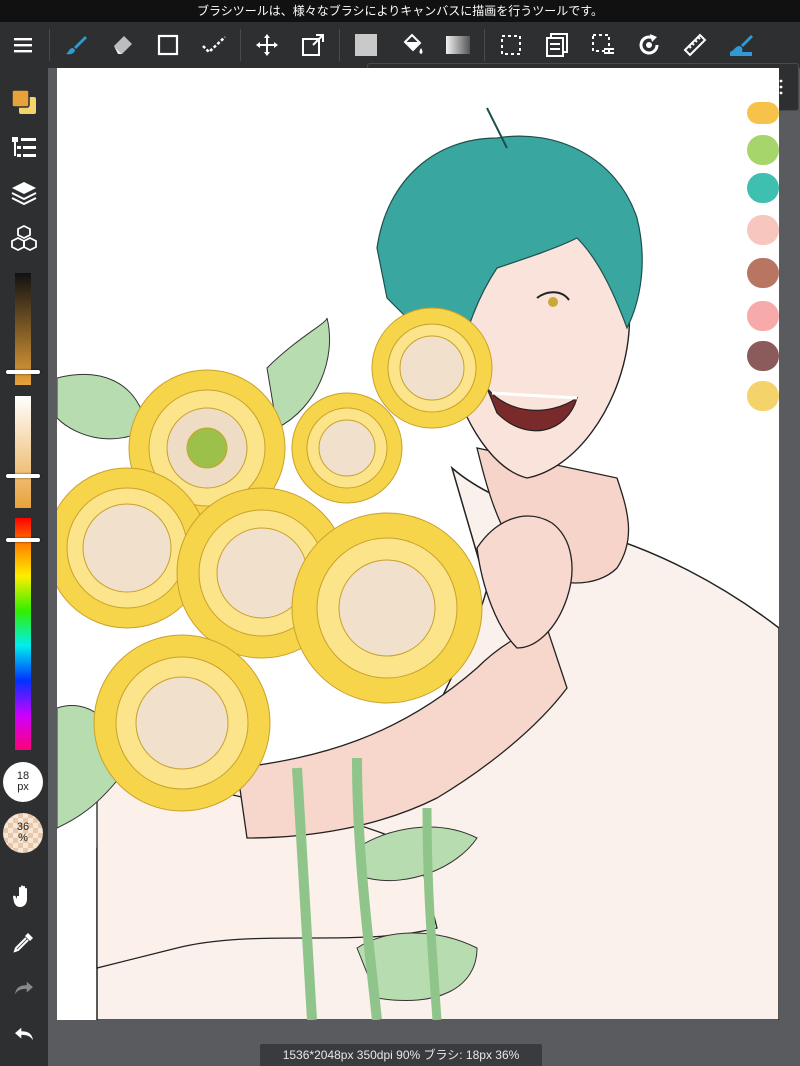 Image resolution: width=800 pixels, height=1066 pixels. What do you see at coordinates (24, 238) in the screenshot?
I see `materials-icon` at bounding box center [24, 238].